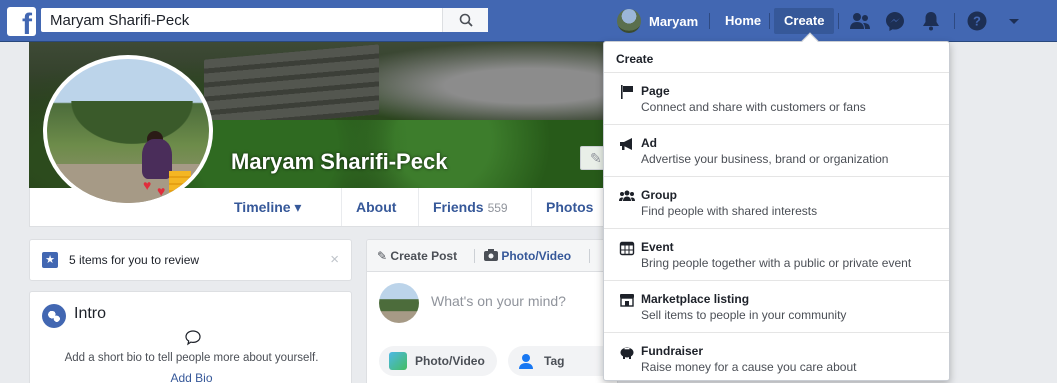 The height and width of the screenshot is (383, 1057). What do you see at coordinates (375, 207) in the screenshot?
I see `tab-about: About` at bounding box center [375, 207].